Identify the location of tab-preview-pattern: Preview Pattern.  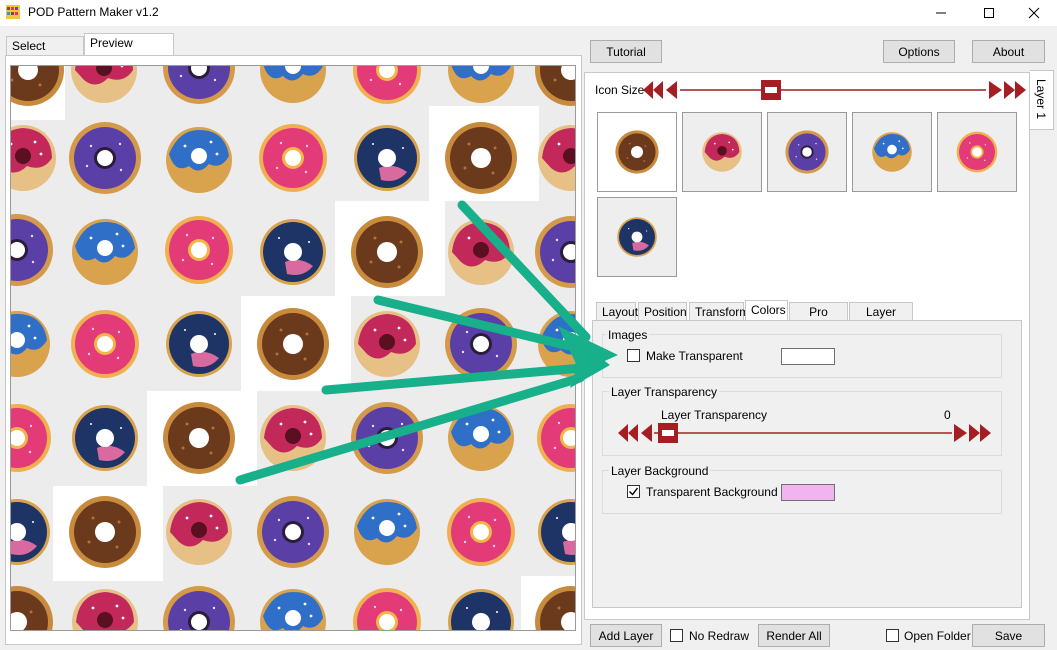
(129, 51).